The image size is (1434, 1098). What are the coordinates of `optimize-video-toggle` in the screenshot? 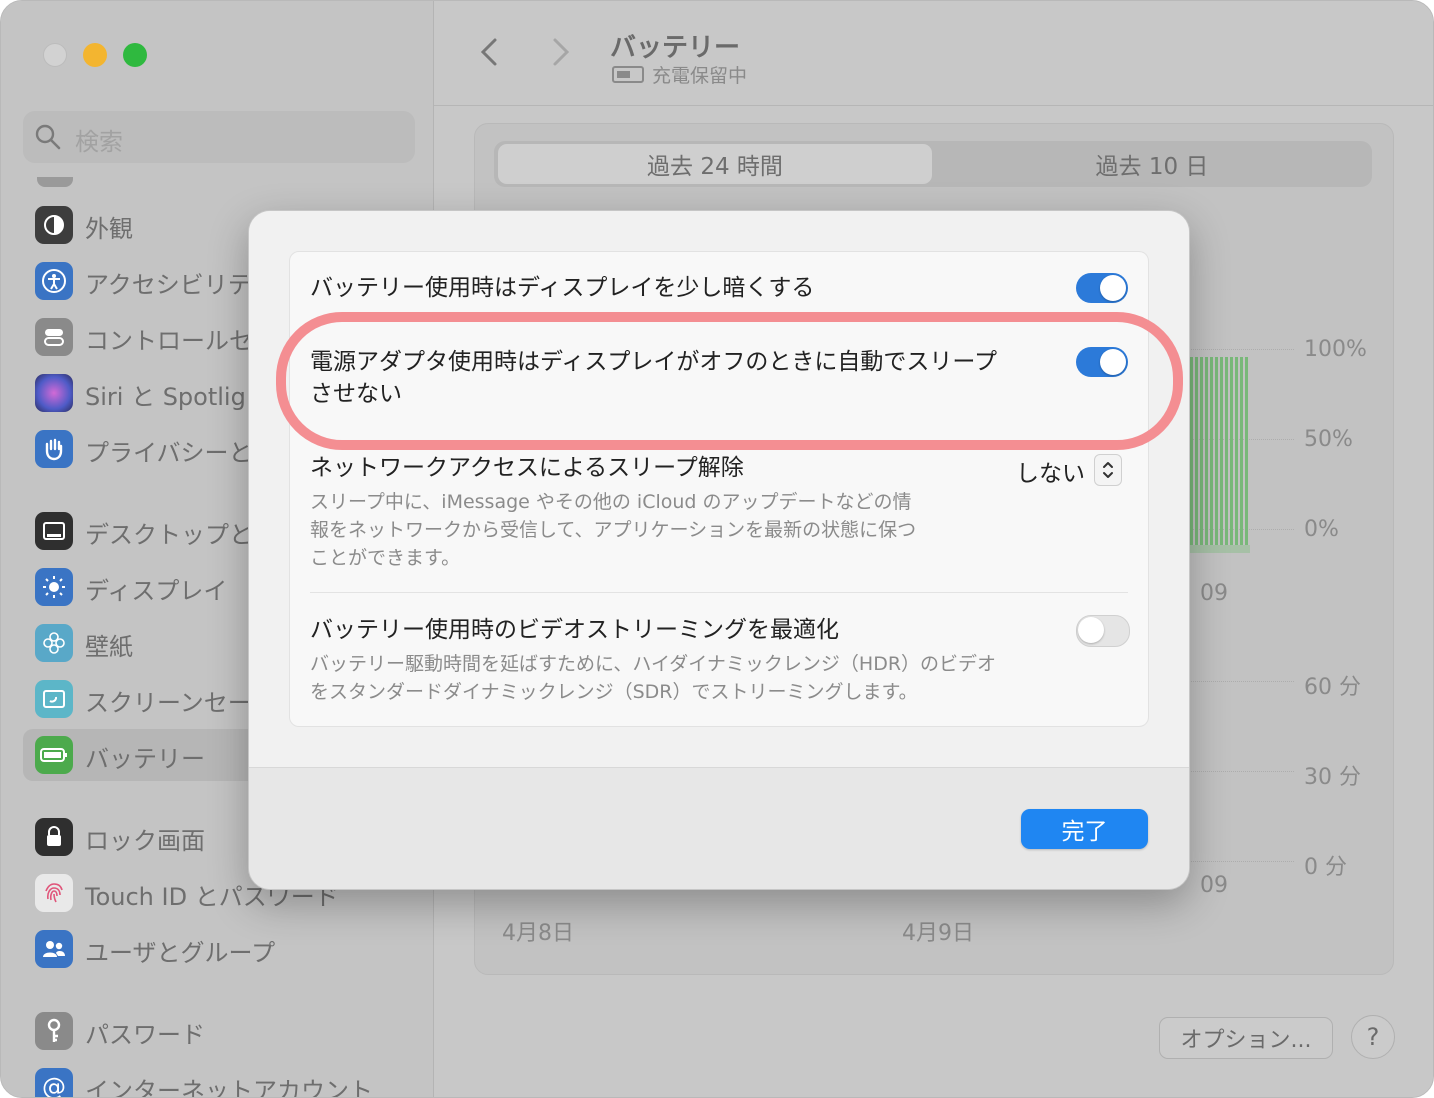 It's located at (1103, 631).